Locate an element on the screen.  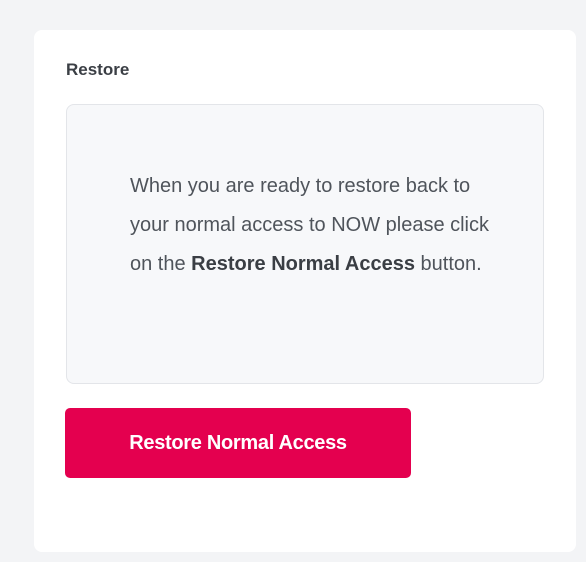
card-title: Restore is located at coordinates (98, 69).